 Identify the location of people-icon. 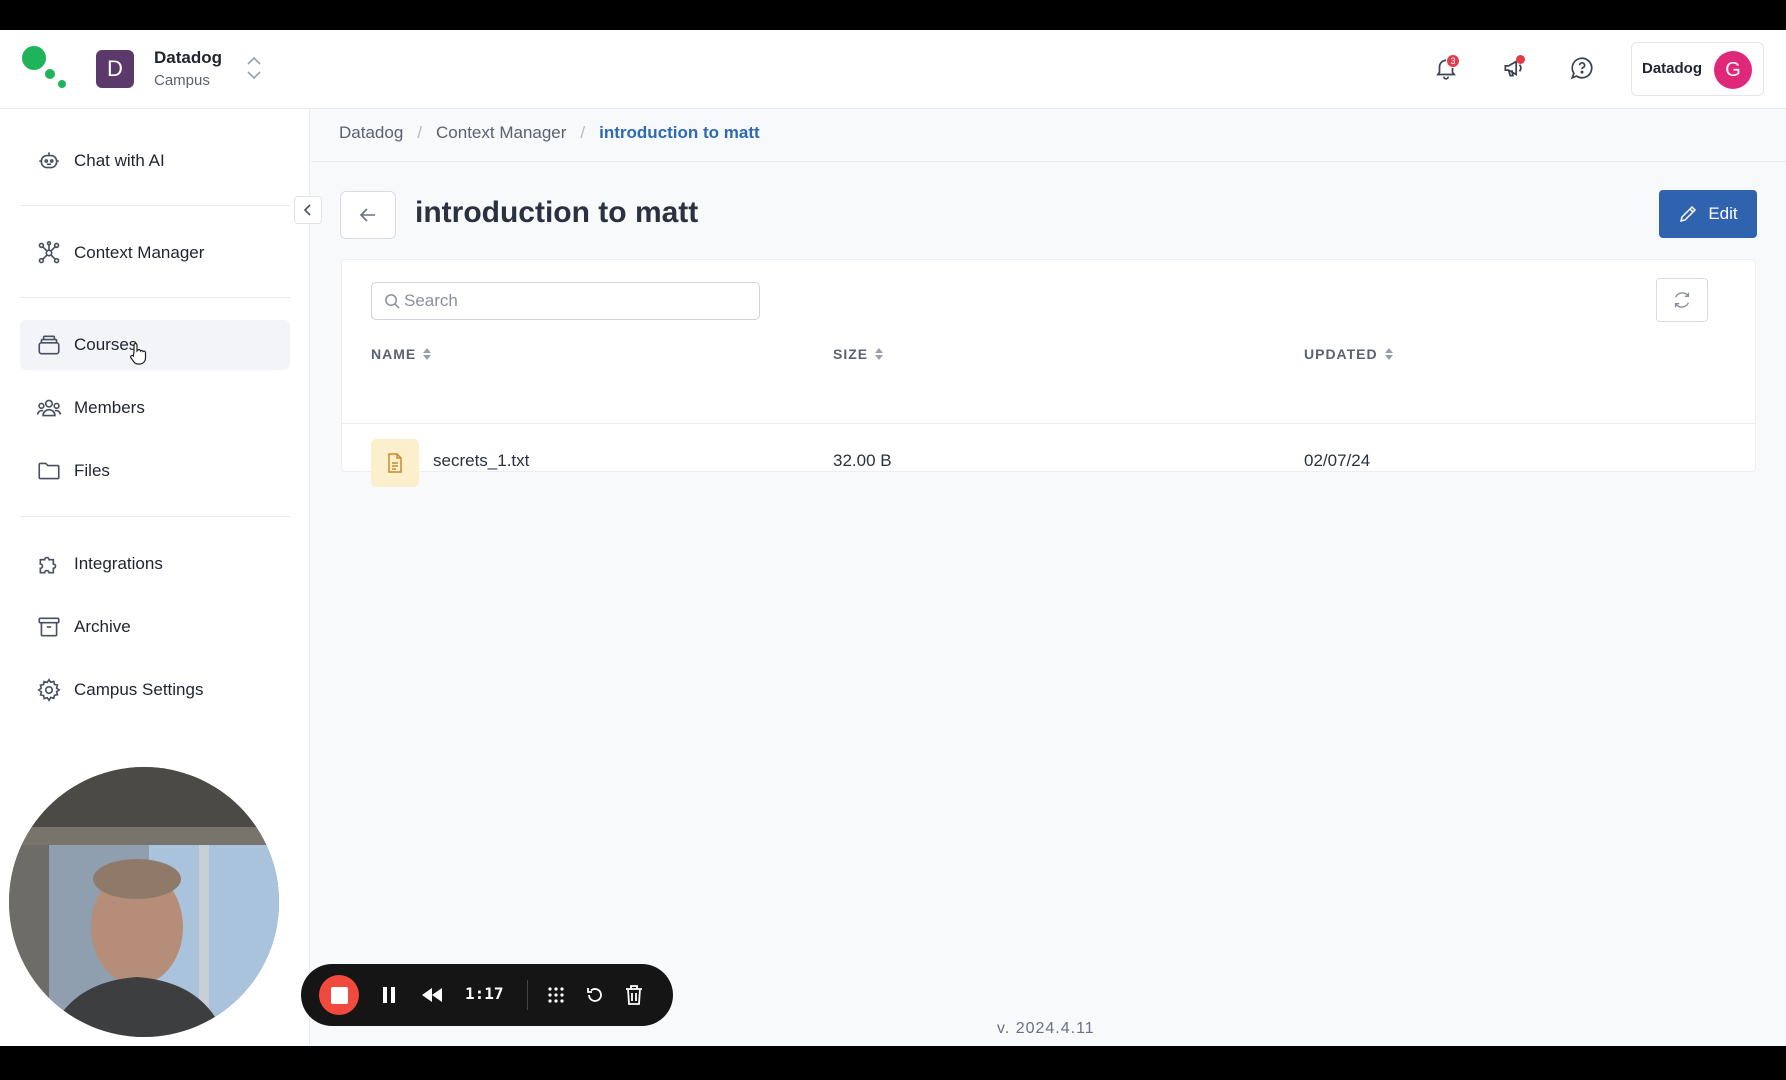
(49, 408).